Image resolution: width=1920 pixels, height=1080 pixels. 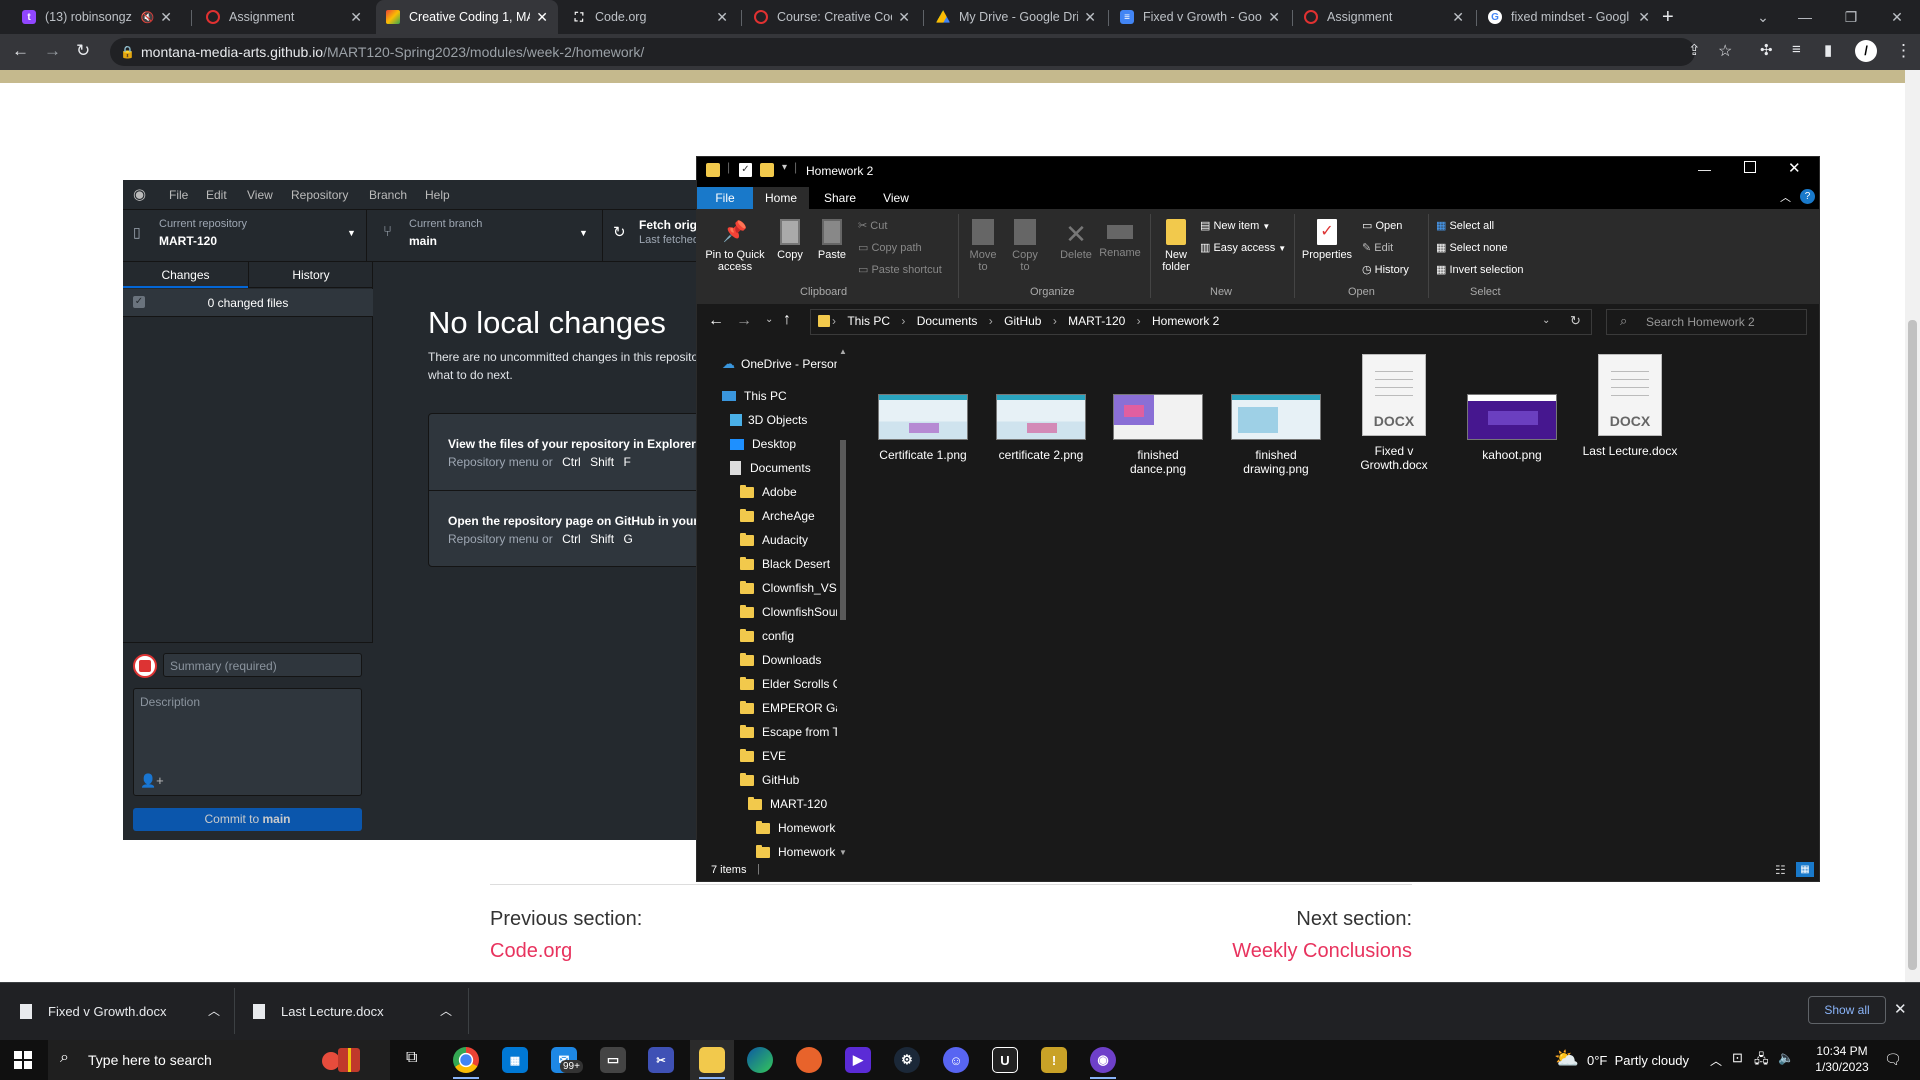 What do you see at coordinates (1785, 197) in the screenshot?
I see `collapse-ribbon-icon: ︿` at bounding box center [1785, 197].